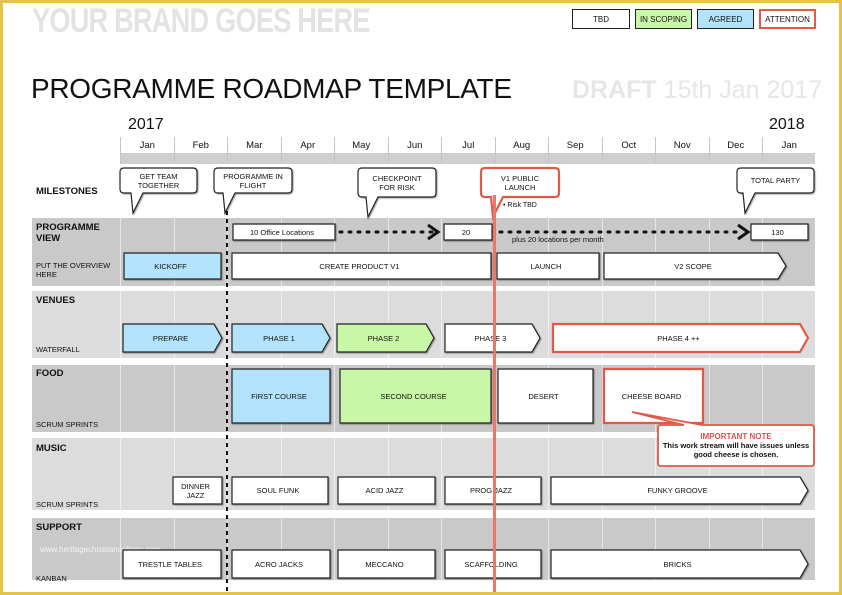 Image resolution: width=842 pixels, height=595 pixels. I want to click on item-create-product-v1: CREATE PRODUCT V1, so click(361, 266).